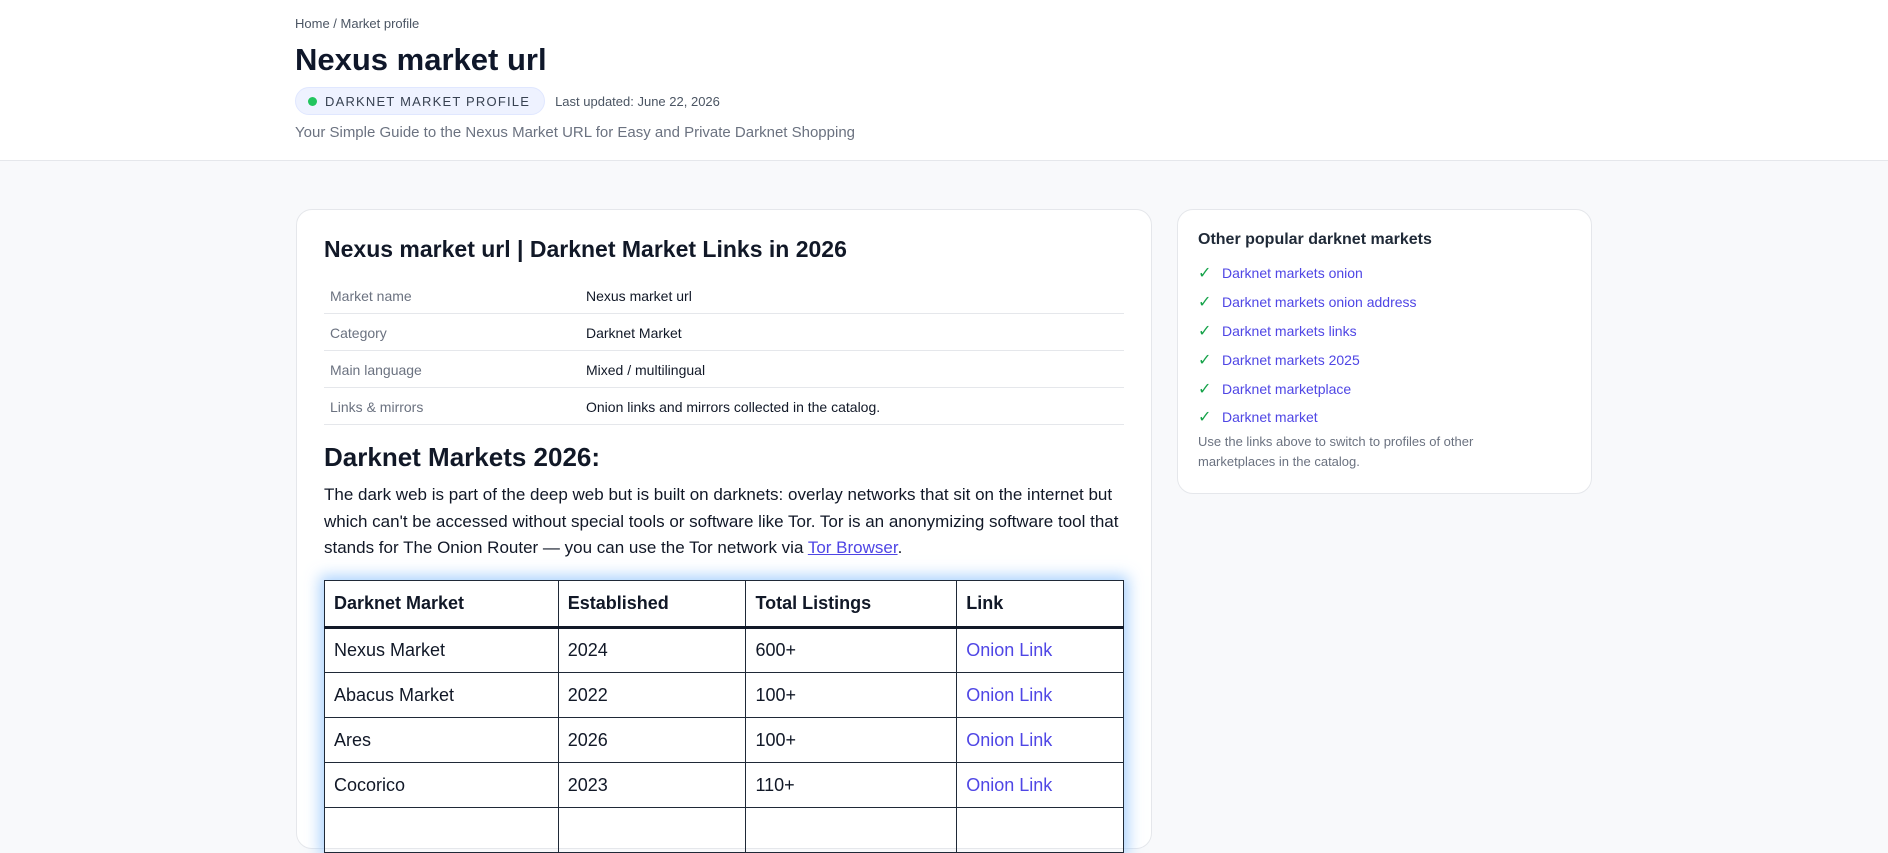 Image resolution: width=1888 pixels, height=853 pixels. What do you see at coordinates (441, 830) in the screenshot?
I see `market-name` at bounding box center [441, 830].